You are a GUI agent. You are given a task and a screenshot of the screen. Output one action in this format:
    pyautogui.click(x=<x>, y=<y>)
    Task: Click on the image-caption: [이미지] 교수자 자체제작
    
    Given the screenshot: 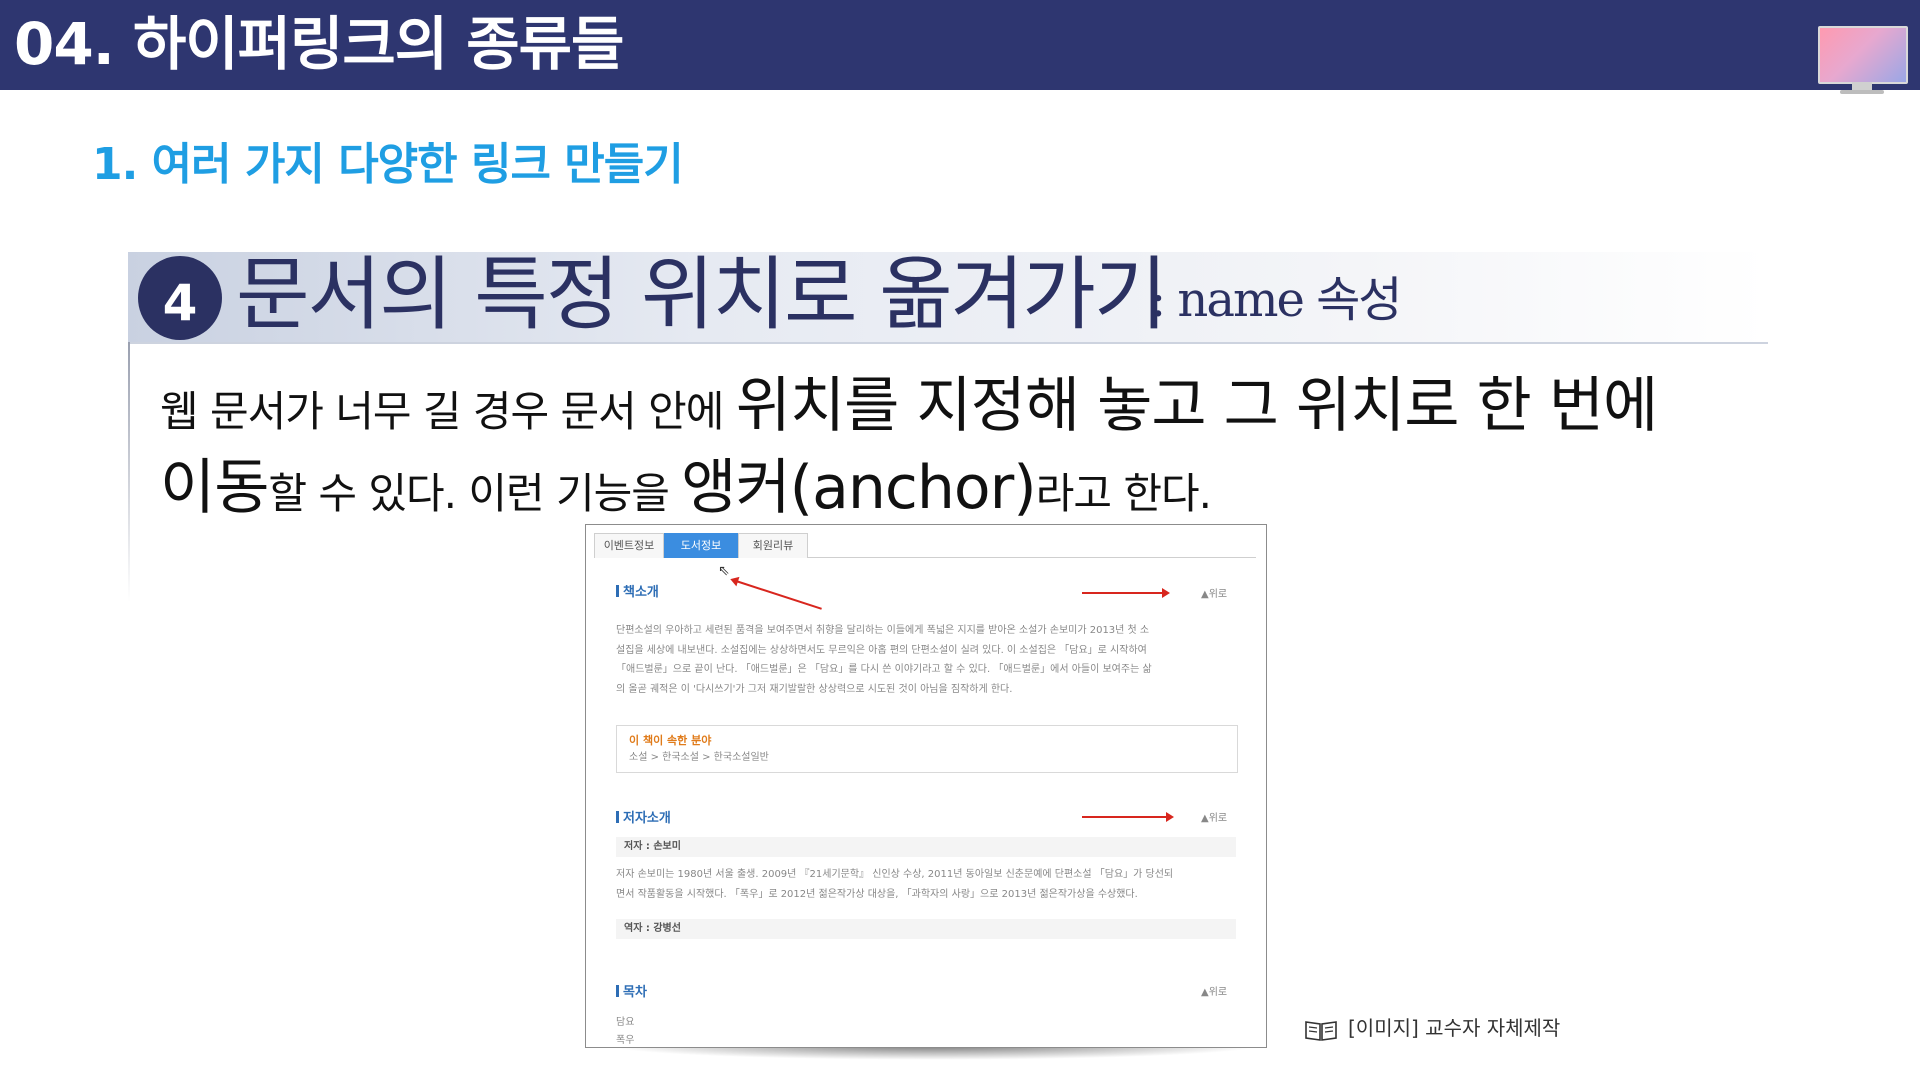 What is the action you would take?
    pyautogui.click(x=1432, y=1026)
    